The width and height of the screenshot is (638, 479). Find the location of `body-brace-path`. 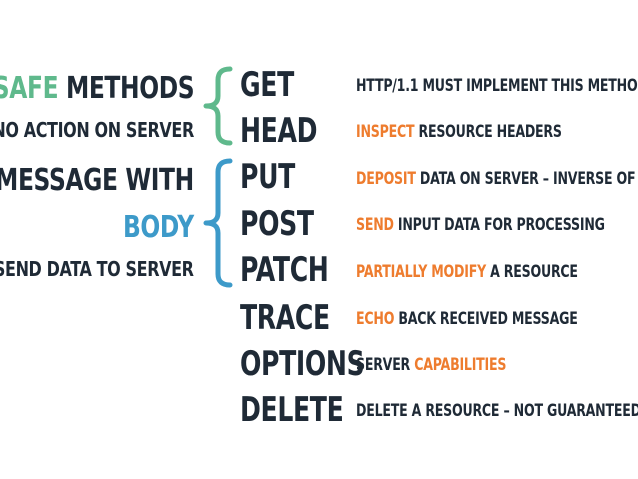

body-brace-path is located at coordinates (218, 223).